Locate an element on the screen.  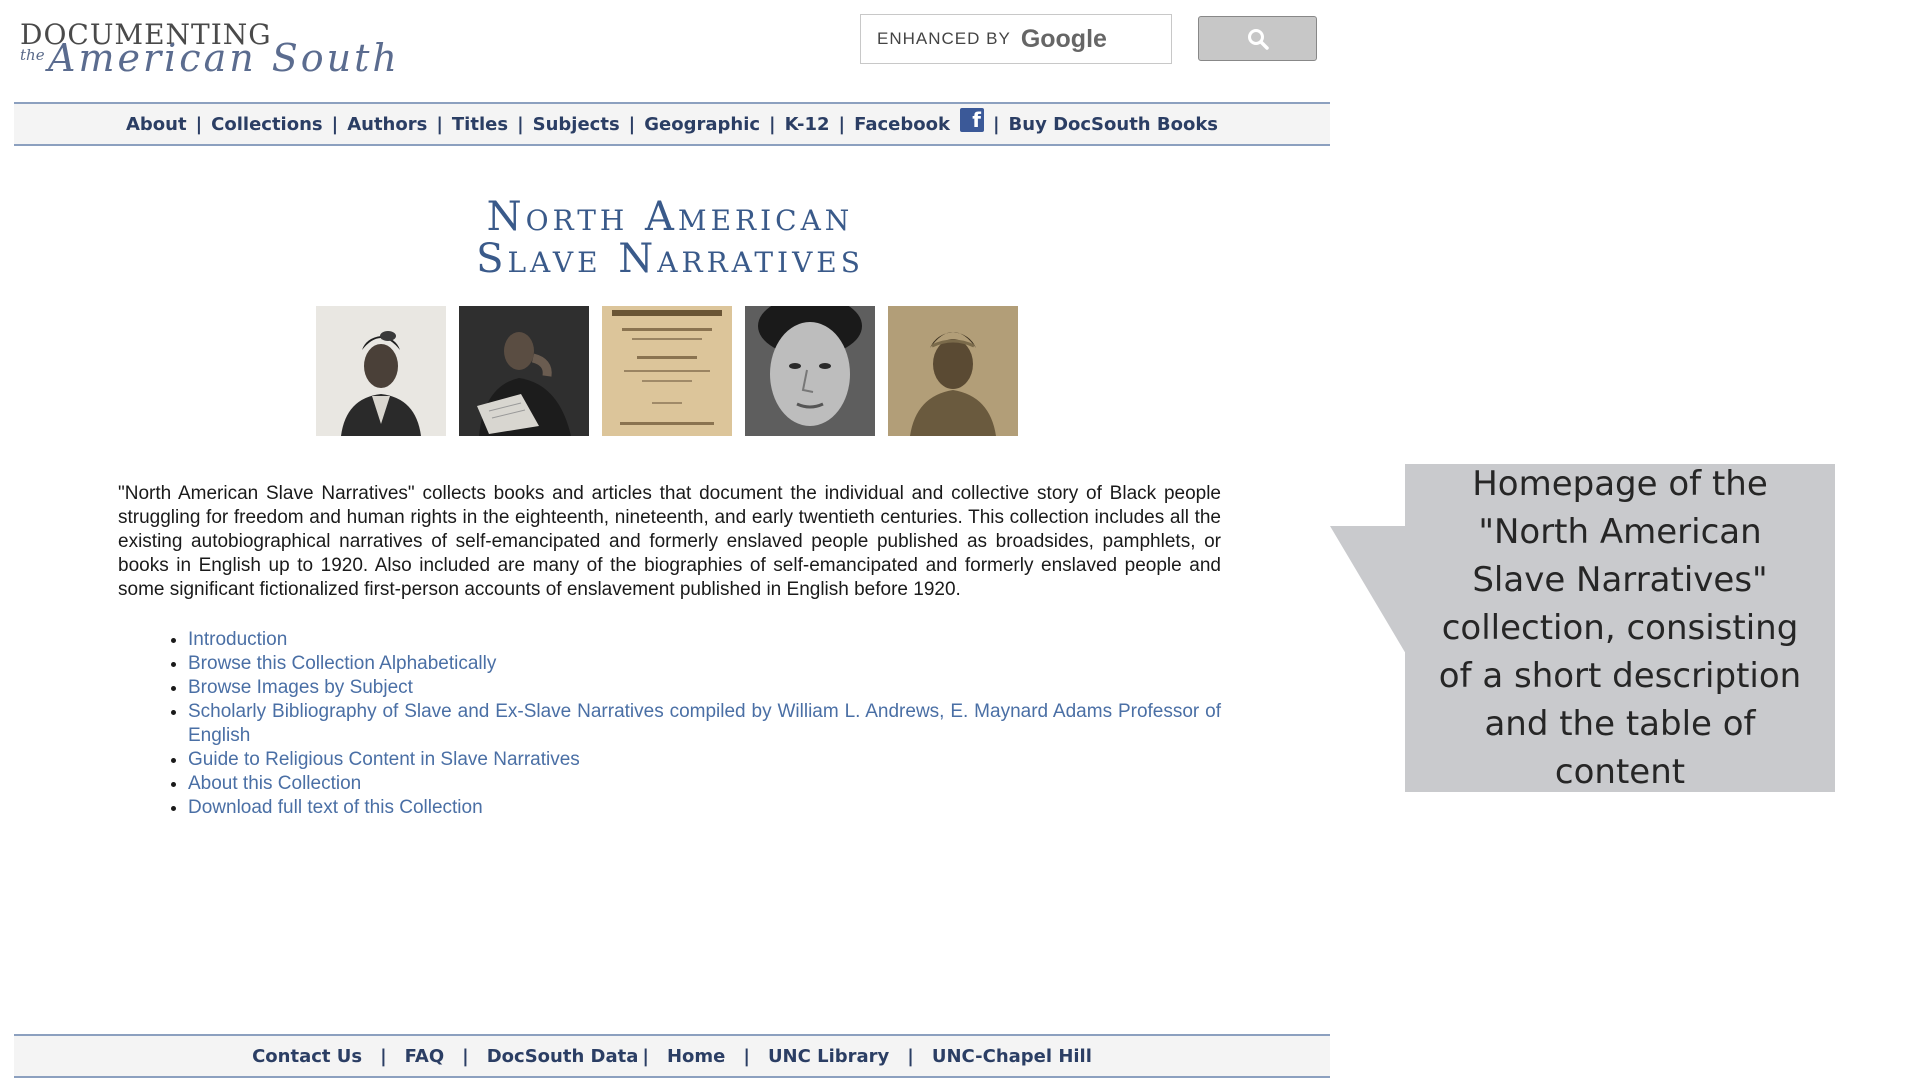
search-icon is located at coordinates (1258, 39).